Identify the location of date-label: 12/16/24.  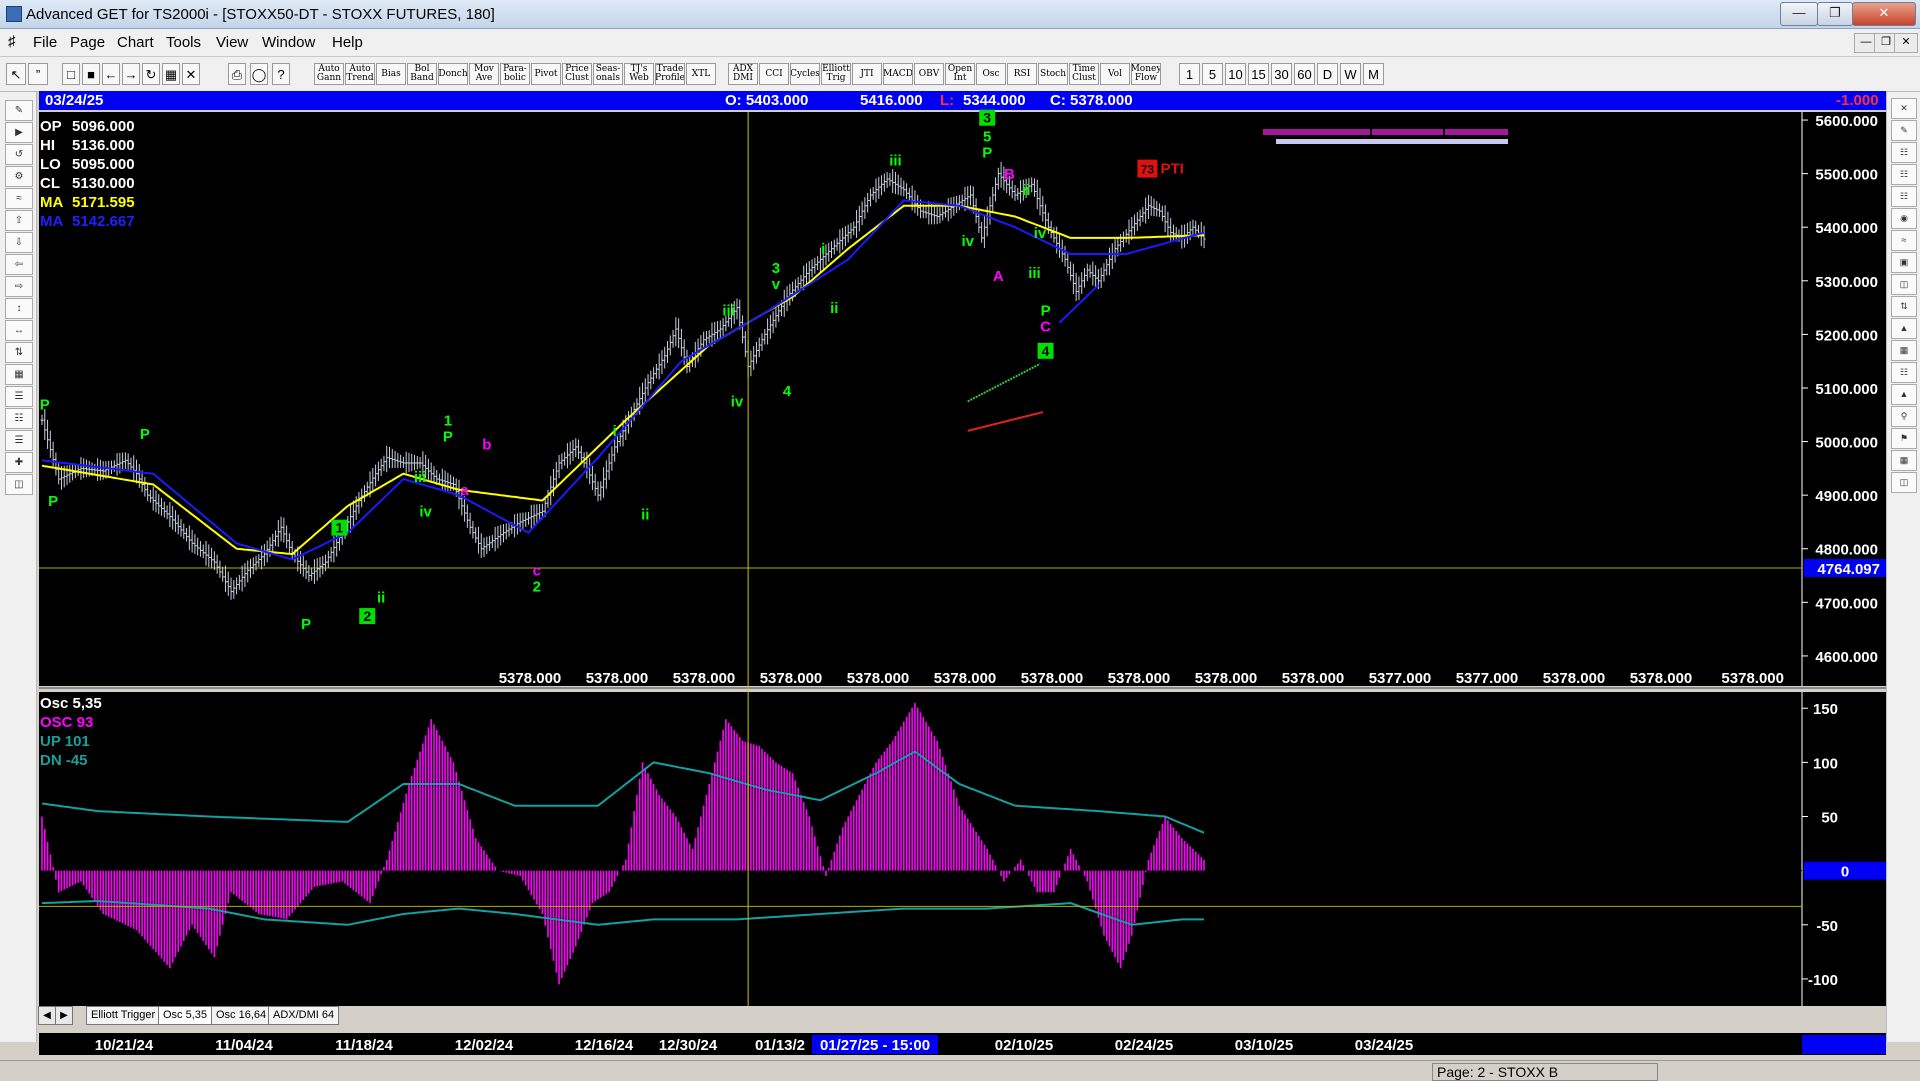
(604, 1045).